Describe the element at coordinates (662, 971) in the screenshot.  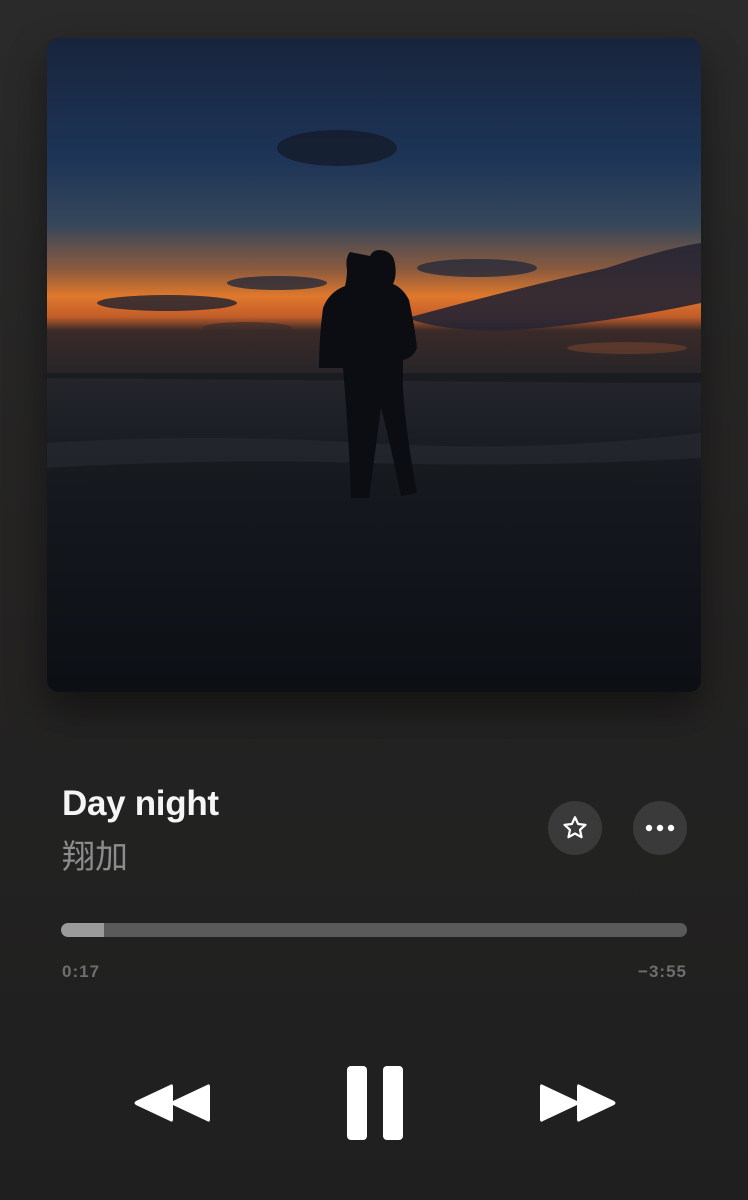
I see `remaining-time: −3:55` at that location.